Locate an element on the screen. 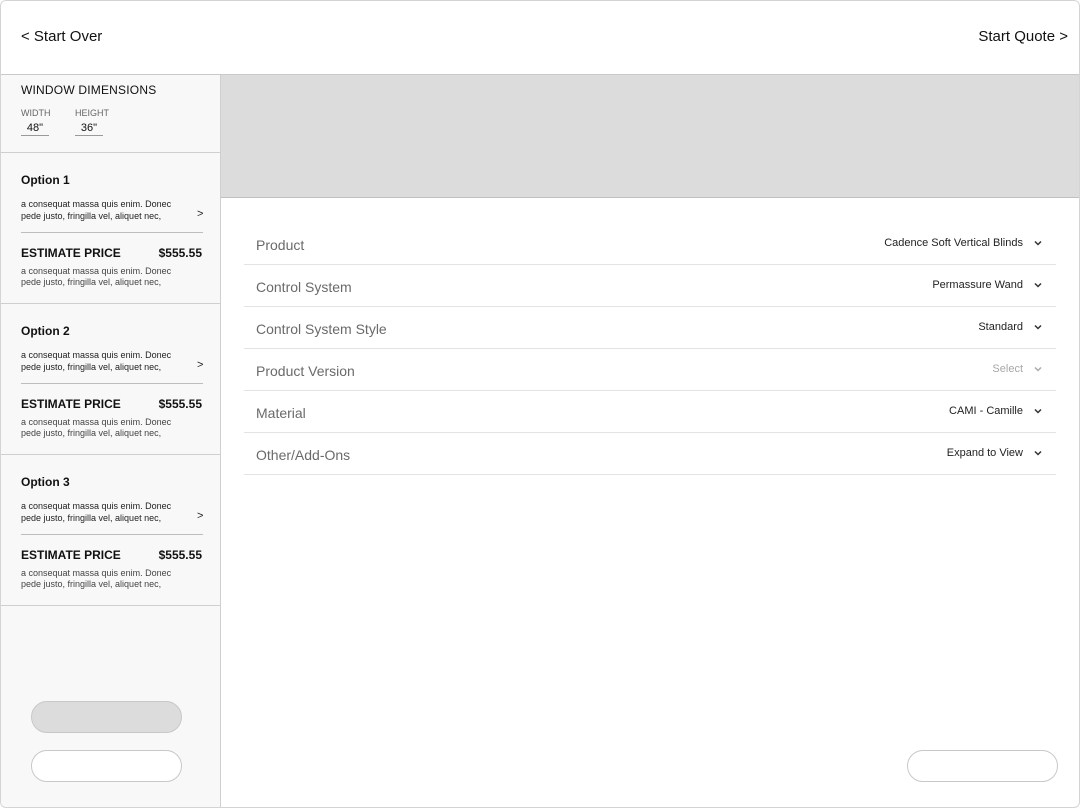 The height and width of the screenshot is (808, 1080). option-title: Option 1 is located at coordinates (45, 180).